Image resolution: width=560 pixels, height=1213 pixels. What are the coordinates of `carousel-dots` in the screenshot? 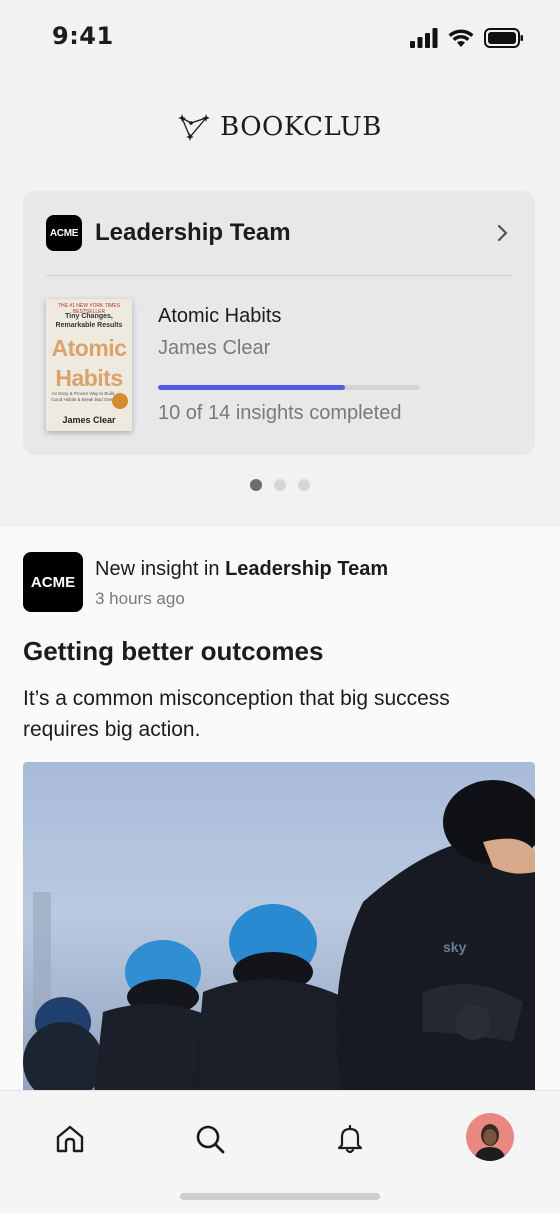 It's located at (280, 485).